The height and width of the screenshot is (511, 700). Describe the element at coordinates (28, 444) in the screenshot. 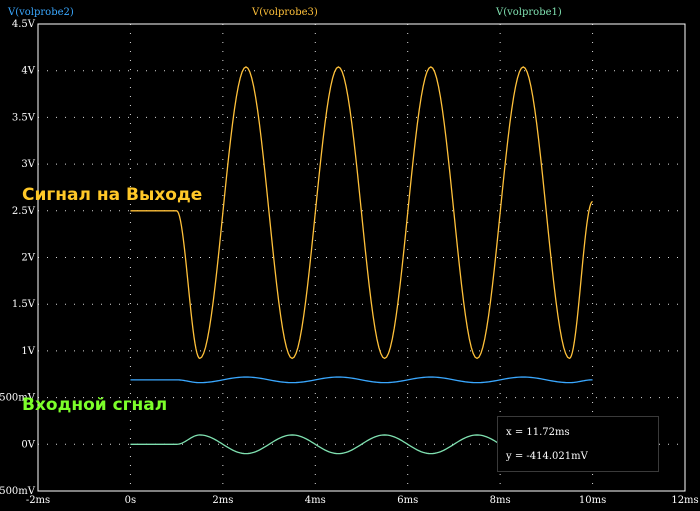

I see `y-tick-label: 0V` at that location.